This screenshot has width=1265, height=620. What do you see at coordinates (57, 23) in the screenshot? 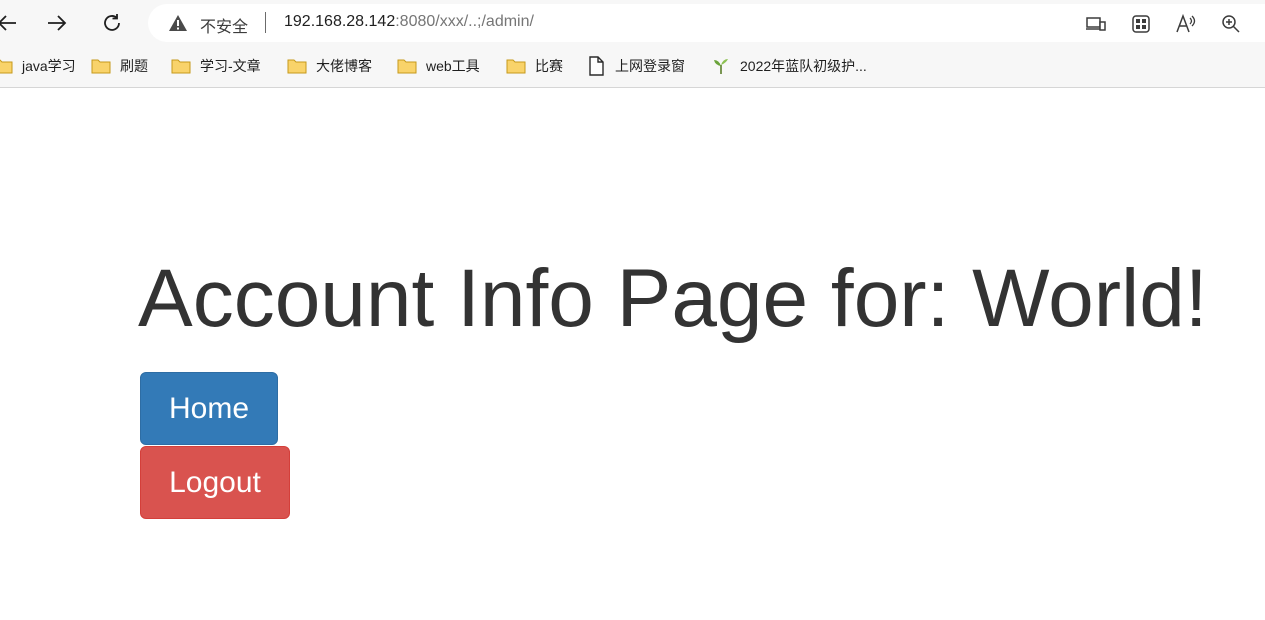
I see `forward-icon` at bounding box center [57, 23].